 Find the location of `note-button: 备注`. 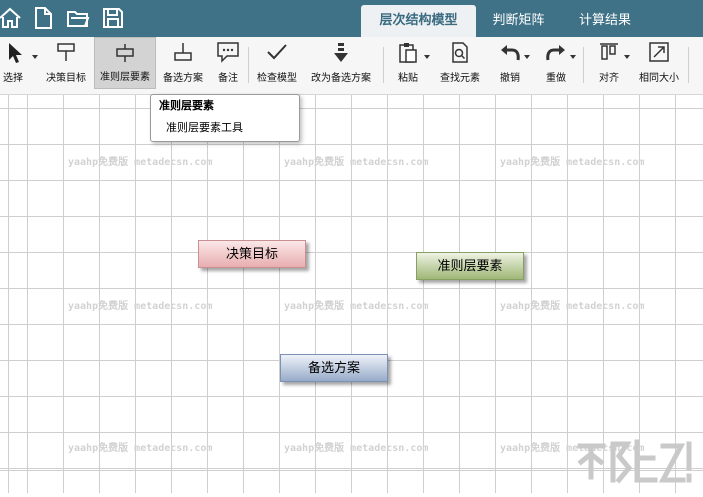

note-button: 备注 is located at coordinates (228, 63).